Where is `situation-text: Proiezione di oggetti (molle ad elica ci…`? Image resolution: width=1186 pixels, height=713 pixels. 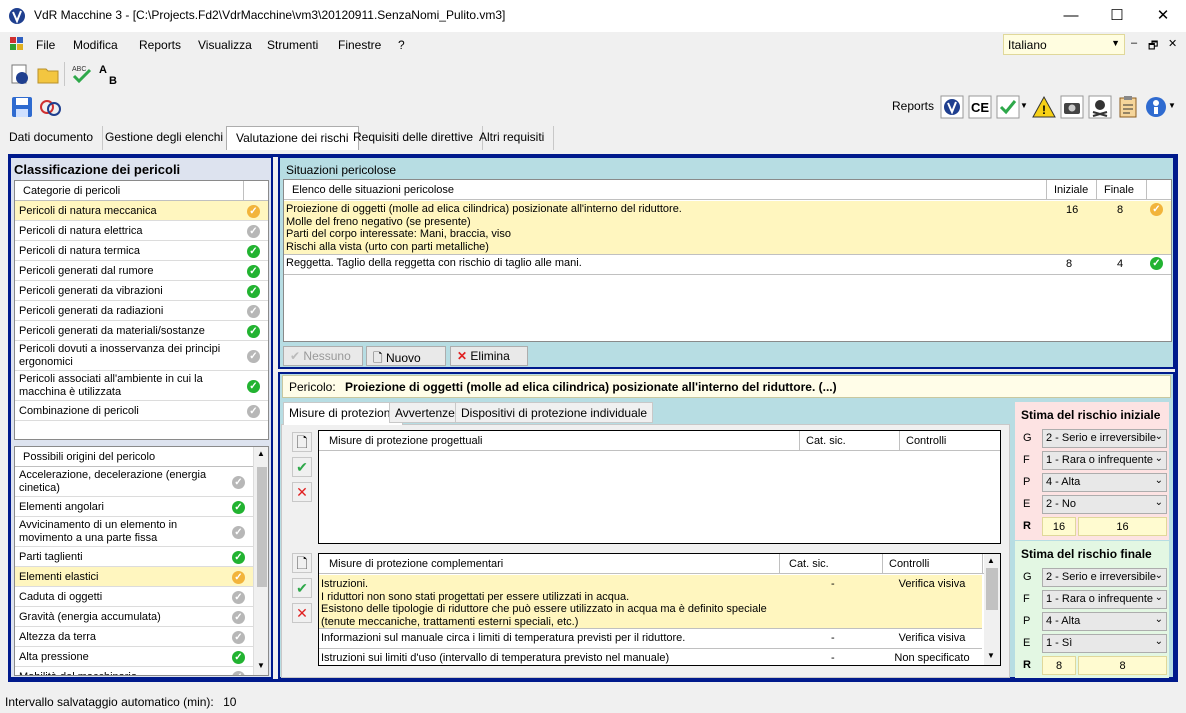 situation-text: Proiezione di oggetti (molle ad elica ci… is located at coordinates (484, 228).